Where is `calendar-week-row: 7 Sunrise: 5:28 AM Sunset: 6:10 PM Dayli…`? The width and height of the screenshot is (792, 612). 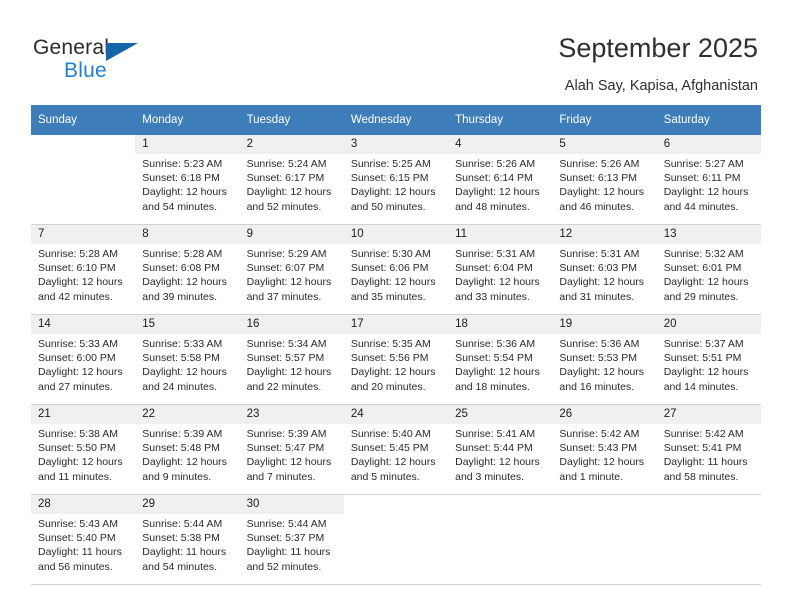 calendar-week-row: 7 Sunrise: 5:28 AM Sunset: 6:10 PM Dayli… is located at coordinates (396, 269).